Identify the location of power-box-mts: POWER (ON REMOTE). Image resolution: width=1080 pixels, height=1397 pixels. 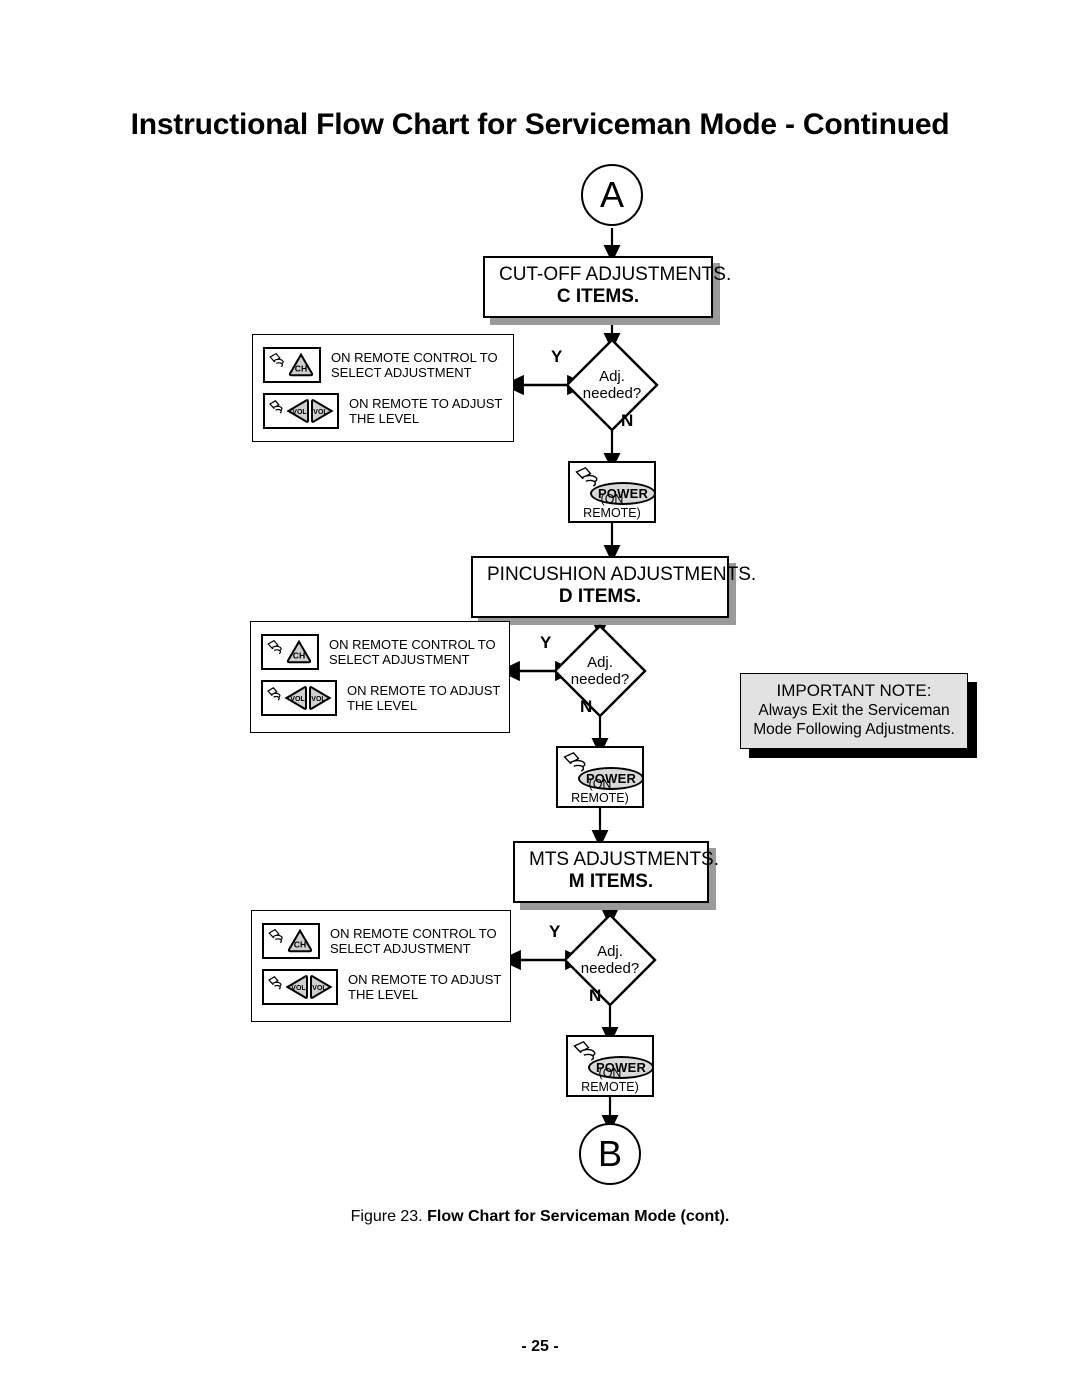
(610, 1066).